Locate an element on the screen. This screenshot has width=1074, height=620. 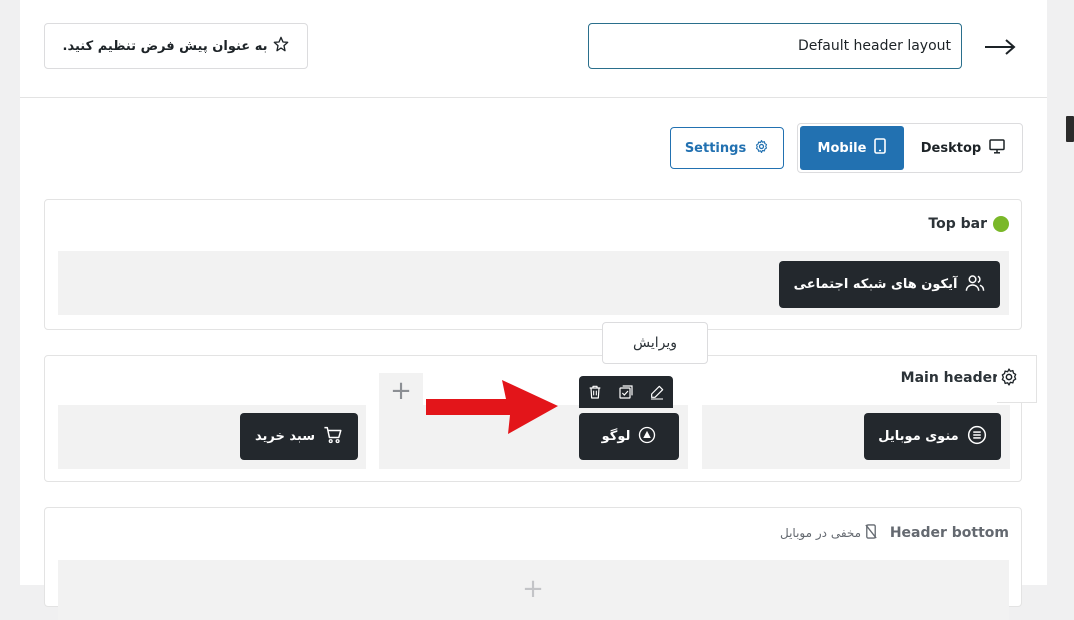
monitor-icon is located at coordinates (997, 148).